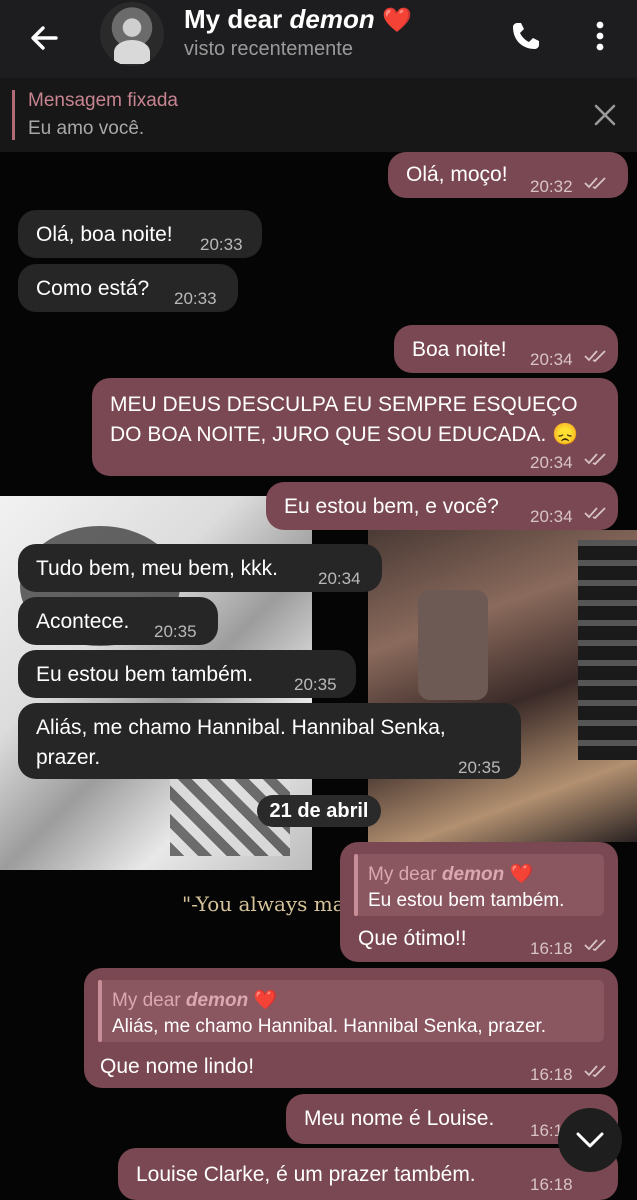  Describe the element at coordinates (177, 1066) in the screenshot. I see `message-text: Que nome lindo!` at that location.